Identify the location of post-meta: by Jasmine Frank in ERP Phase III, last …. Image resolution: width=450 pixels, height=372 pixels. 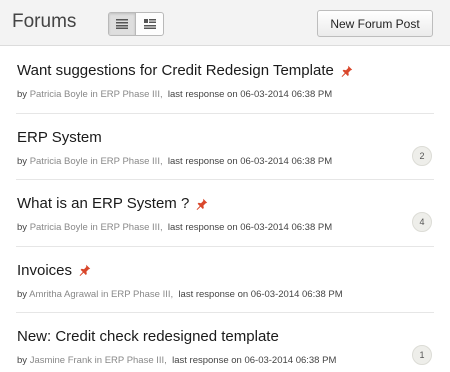
(177, 360).